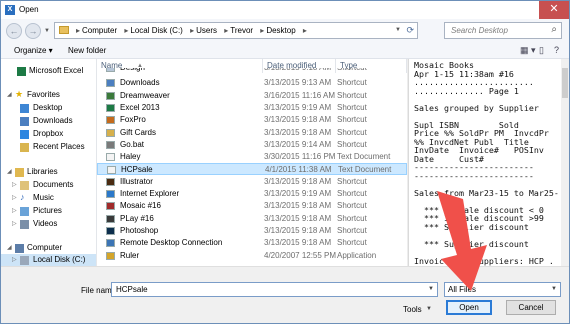 Image resolution: width=570 pixels, height=324 pixels. Describe the element at coordinates (431, 289) in the screenshot. I see `filename-dropdown-icon: ▼` at that location.